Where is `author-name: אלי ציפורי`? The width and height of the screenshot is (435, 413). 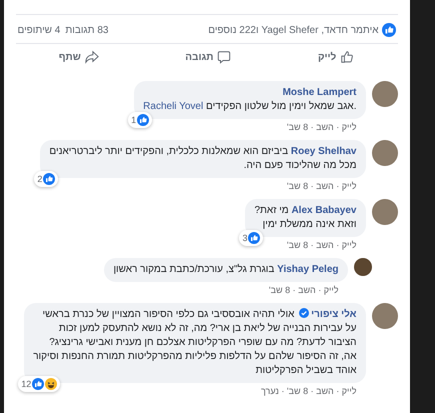
author-name: אלי ציפורי is located at coordinates (333, 314).